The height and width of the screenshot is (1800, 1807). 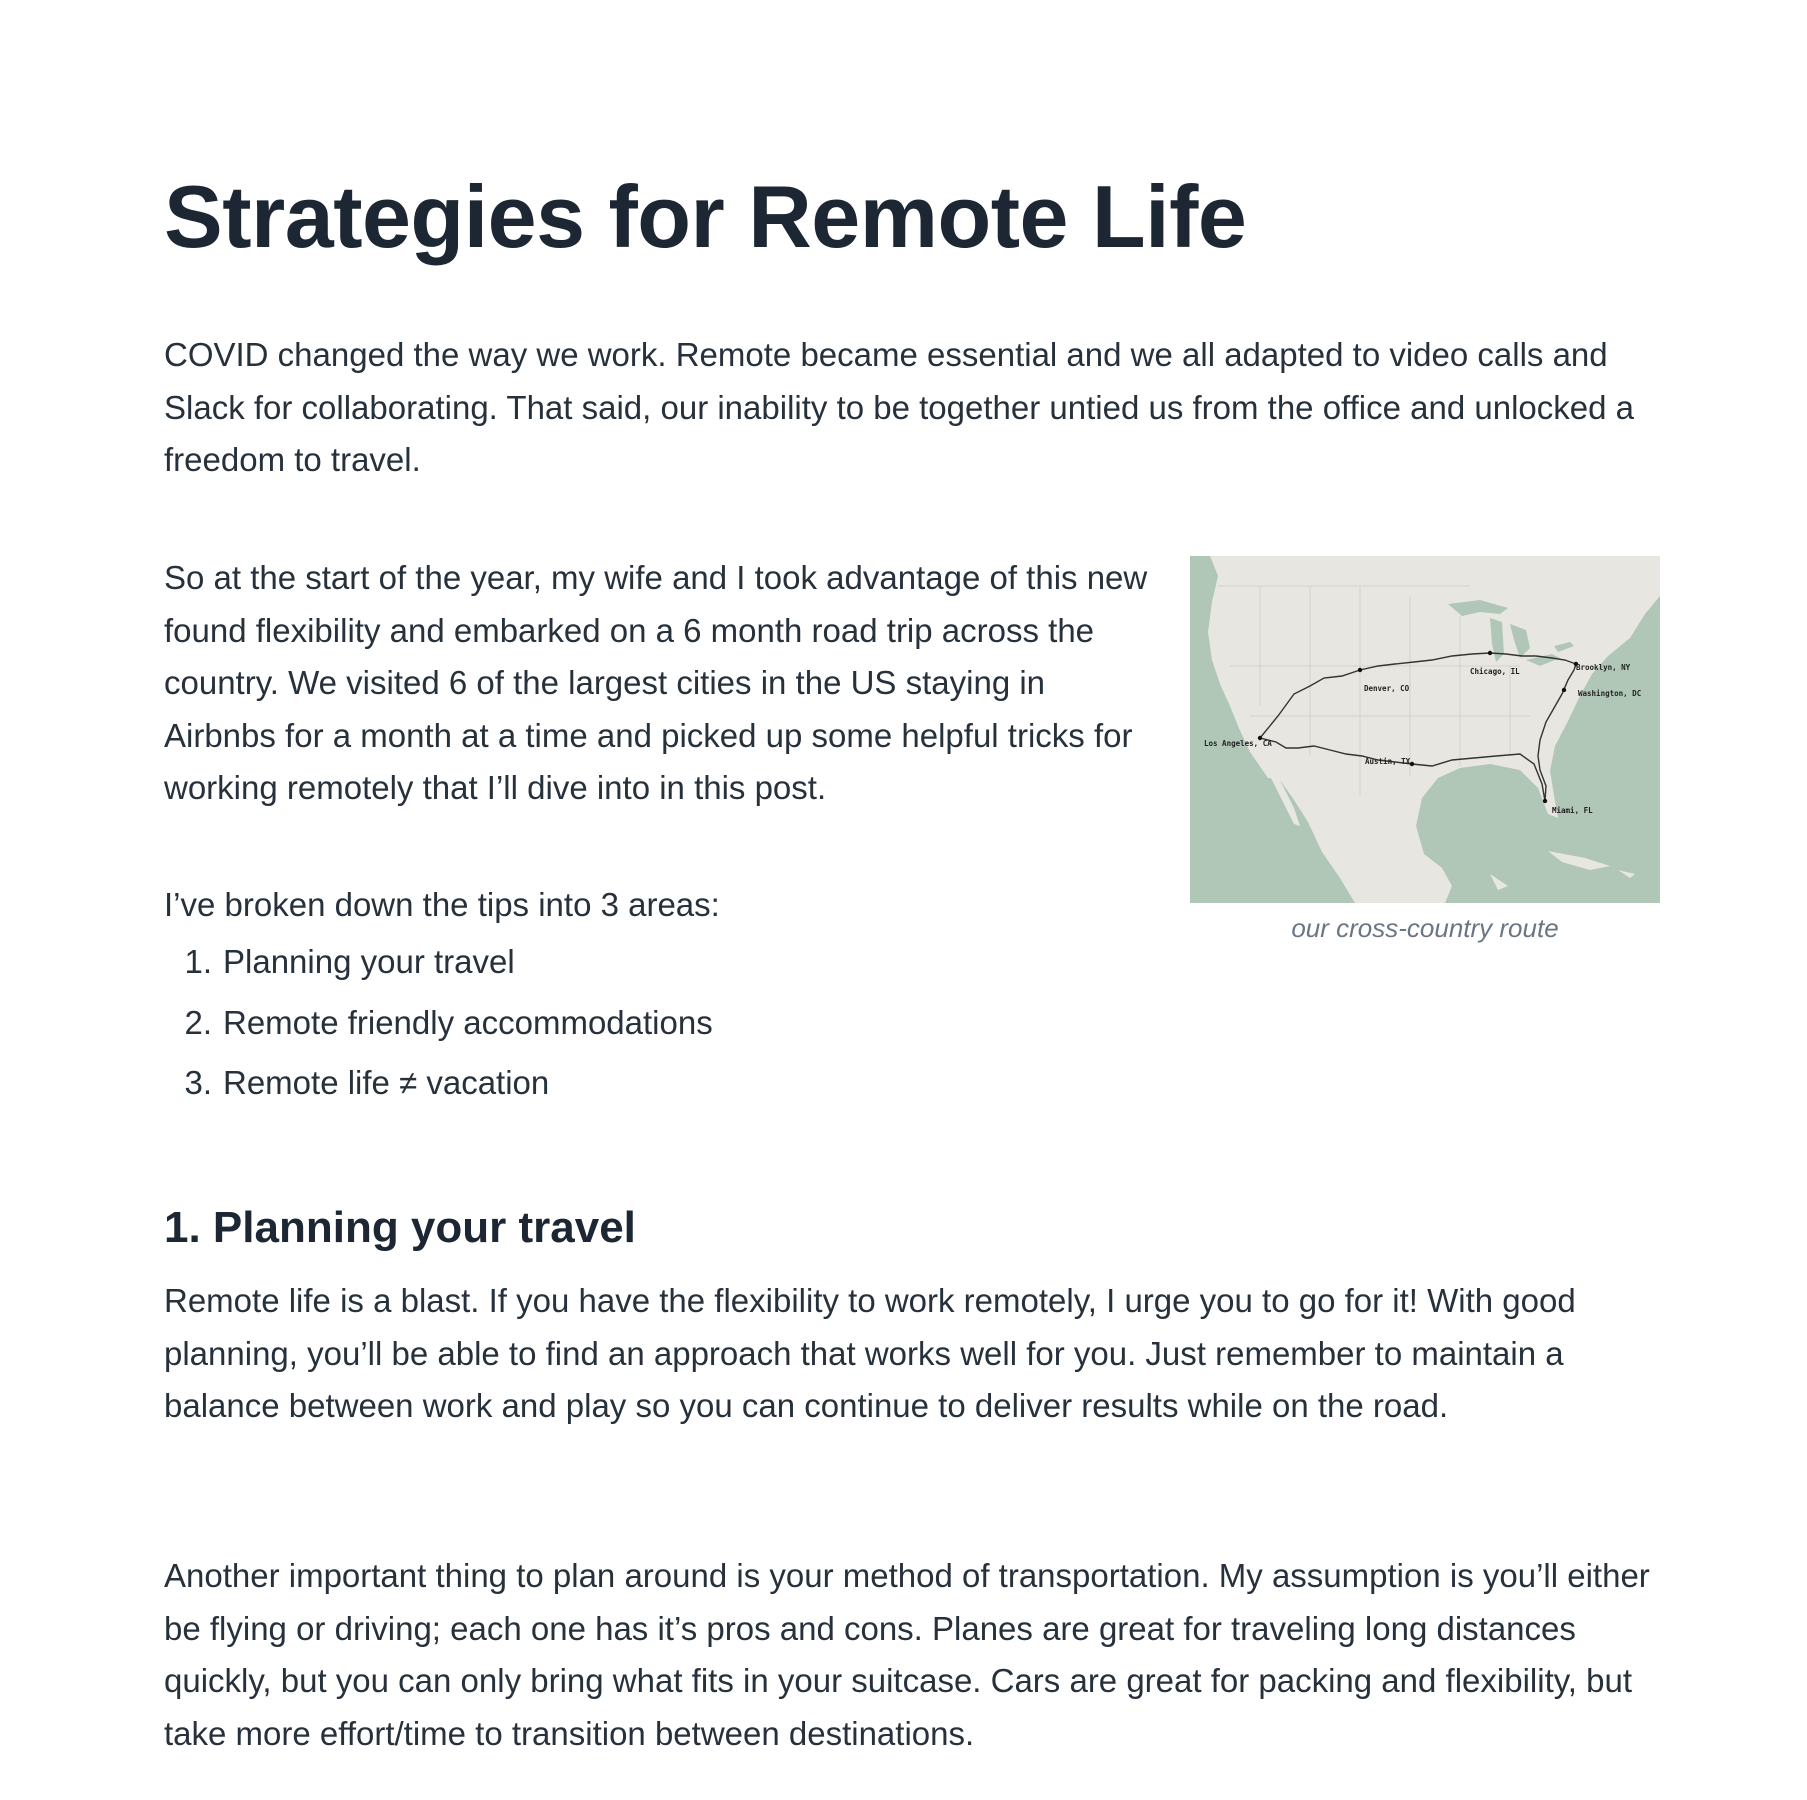 What do you see at coordinates (442, 904) in the screenshot?
I see `areas-intro: I’ve broken down the tips into 3 areas:` at bounding box center [442, 904].